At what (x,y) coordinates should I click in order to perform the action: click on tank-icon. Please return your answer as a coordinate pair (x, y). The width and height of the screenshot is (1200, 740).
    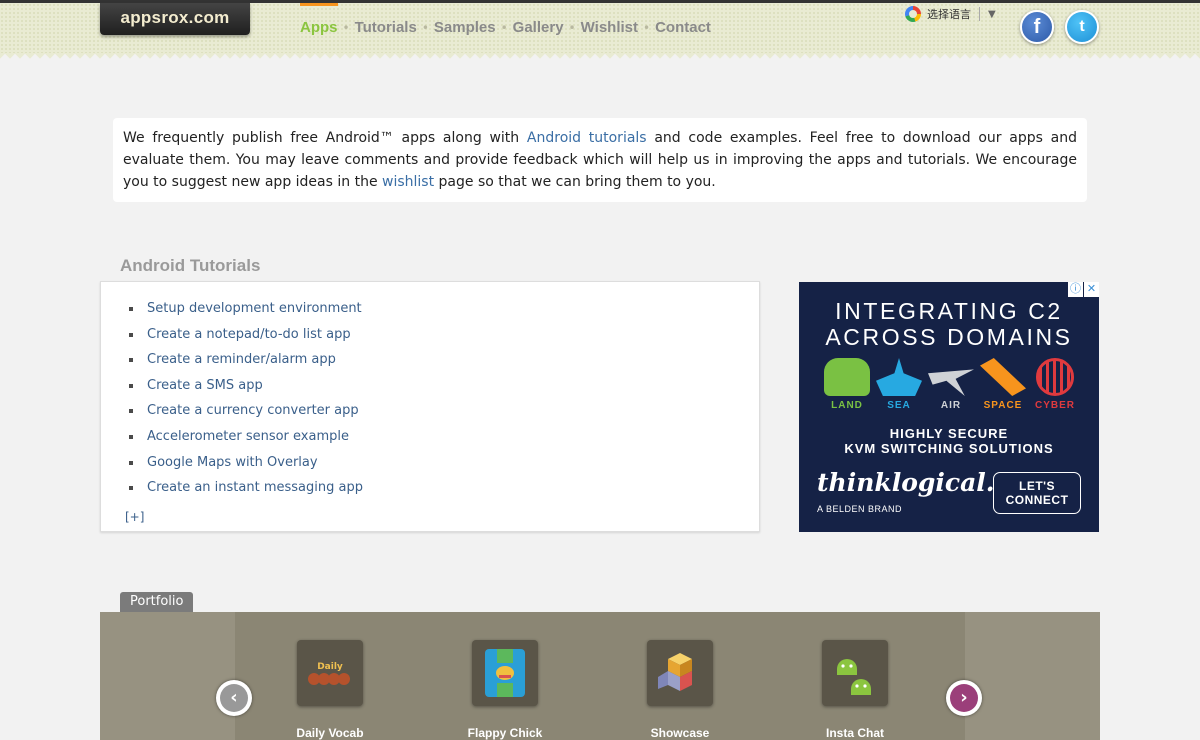
    Looking at the image, I should click on (847, 377).